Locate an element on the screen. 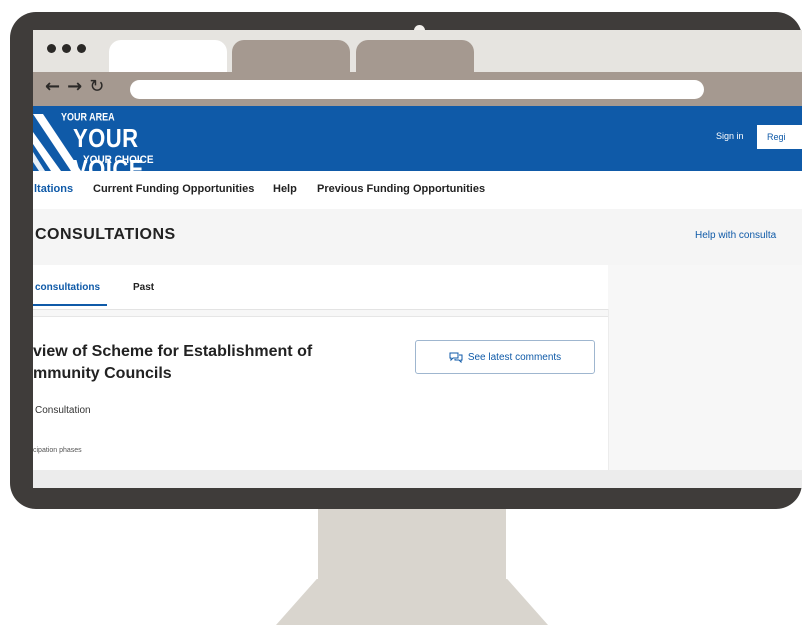 The height and width of the screenshot is (625, 802). screen-bottom-strip is located at coordinates (417, 479).